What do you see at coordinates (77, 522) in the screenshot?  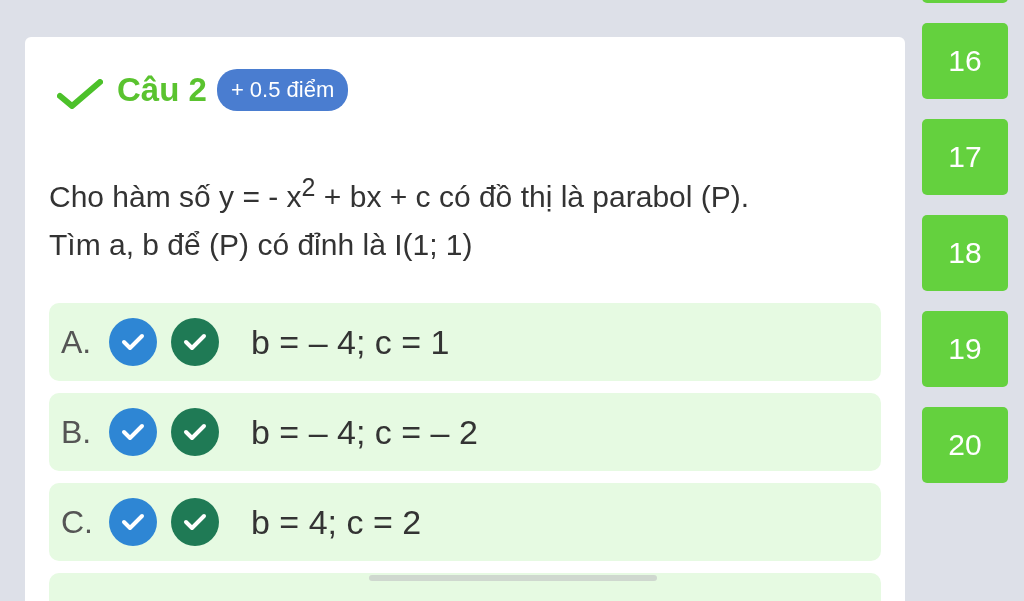 I see `option-letter: C.` at bounding box center [77, 522].